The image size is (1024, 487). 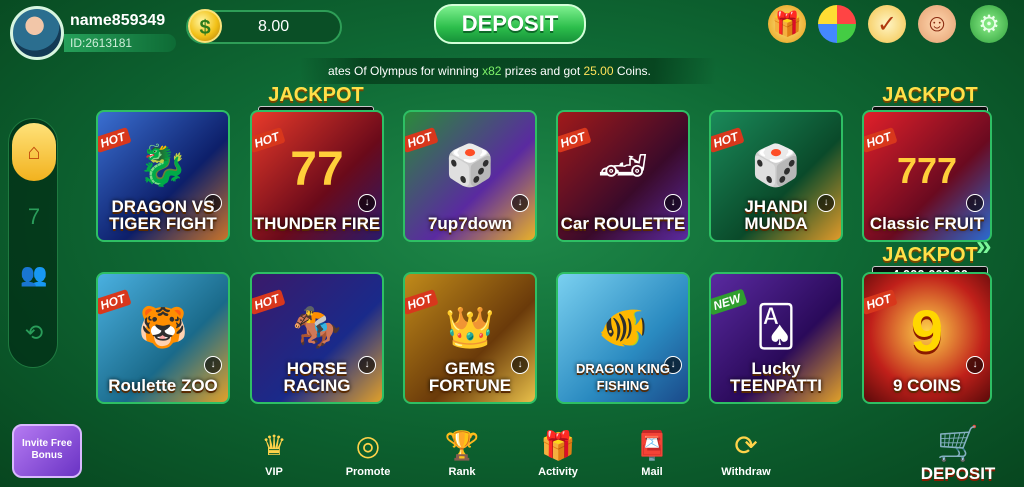 What do you see at coordinates (927, 385) in the screenshot?
I see `game-title: 9 COINS` at bounding box center [927, 385].